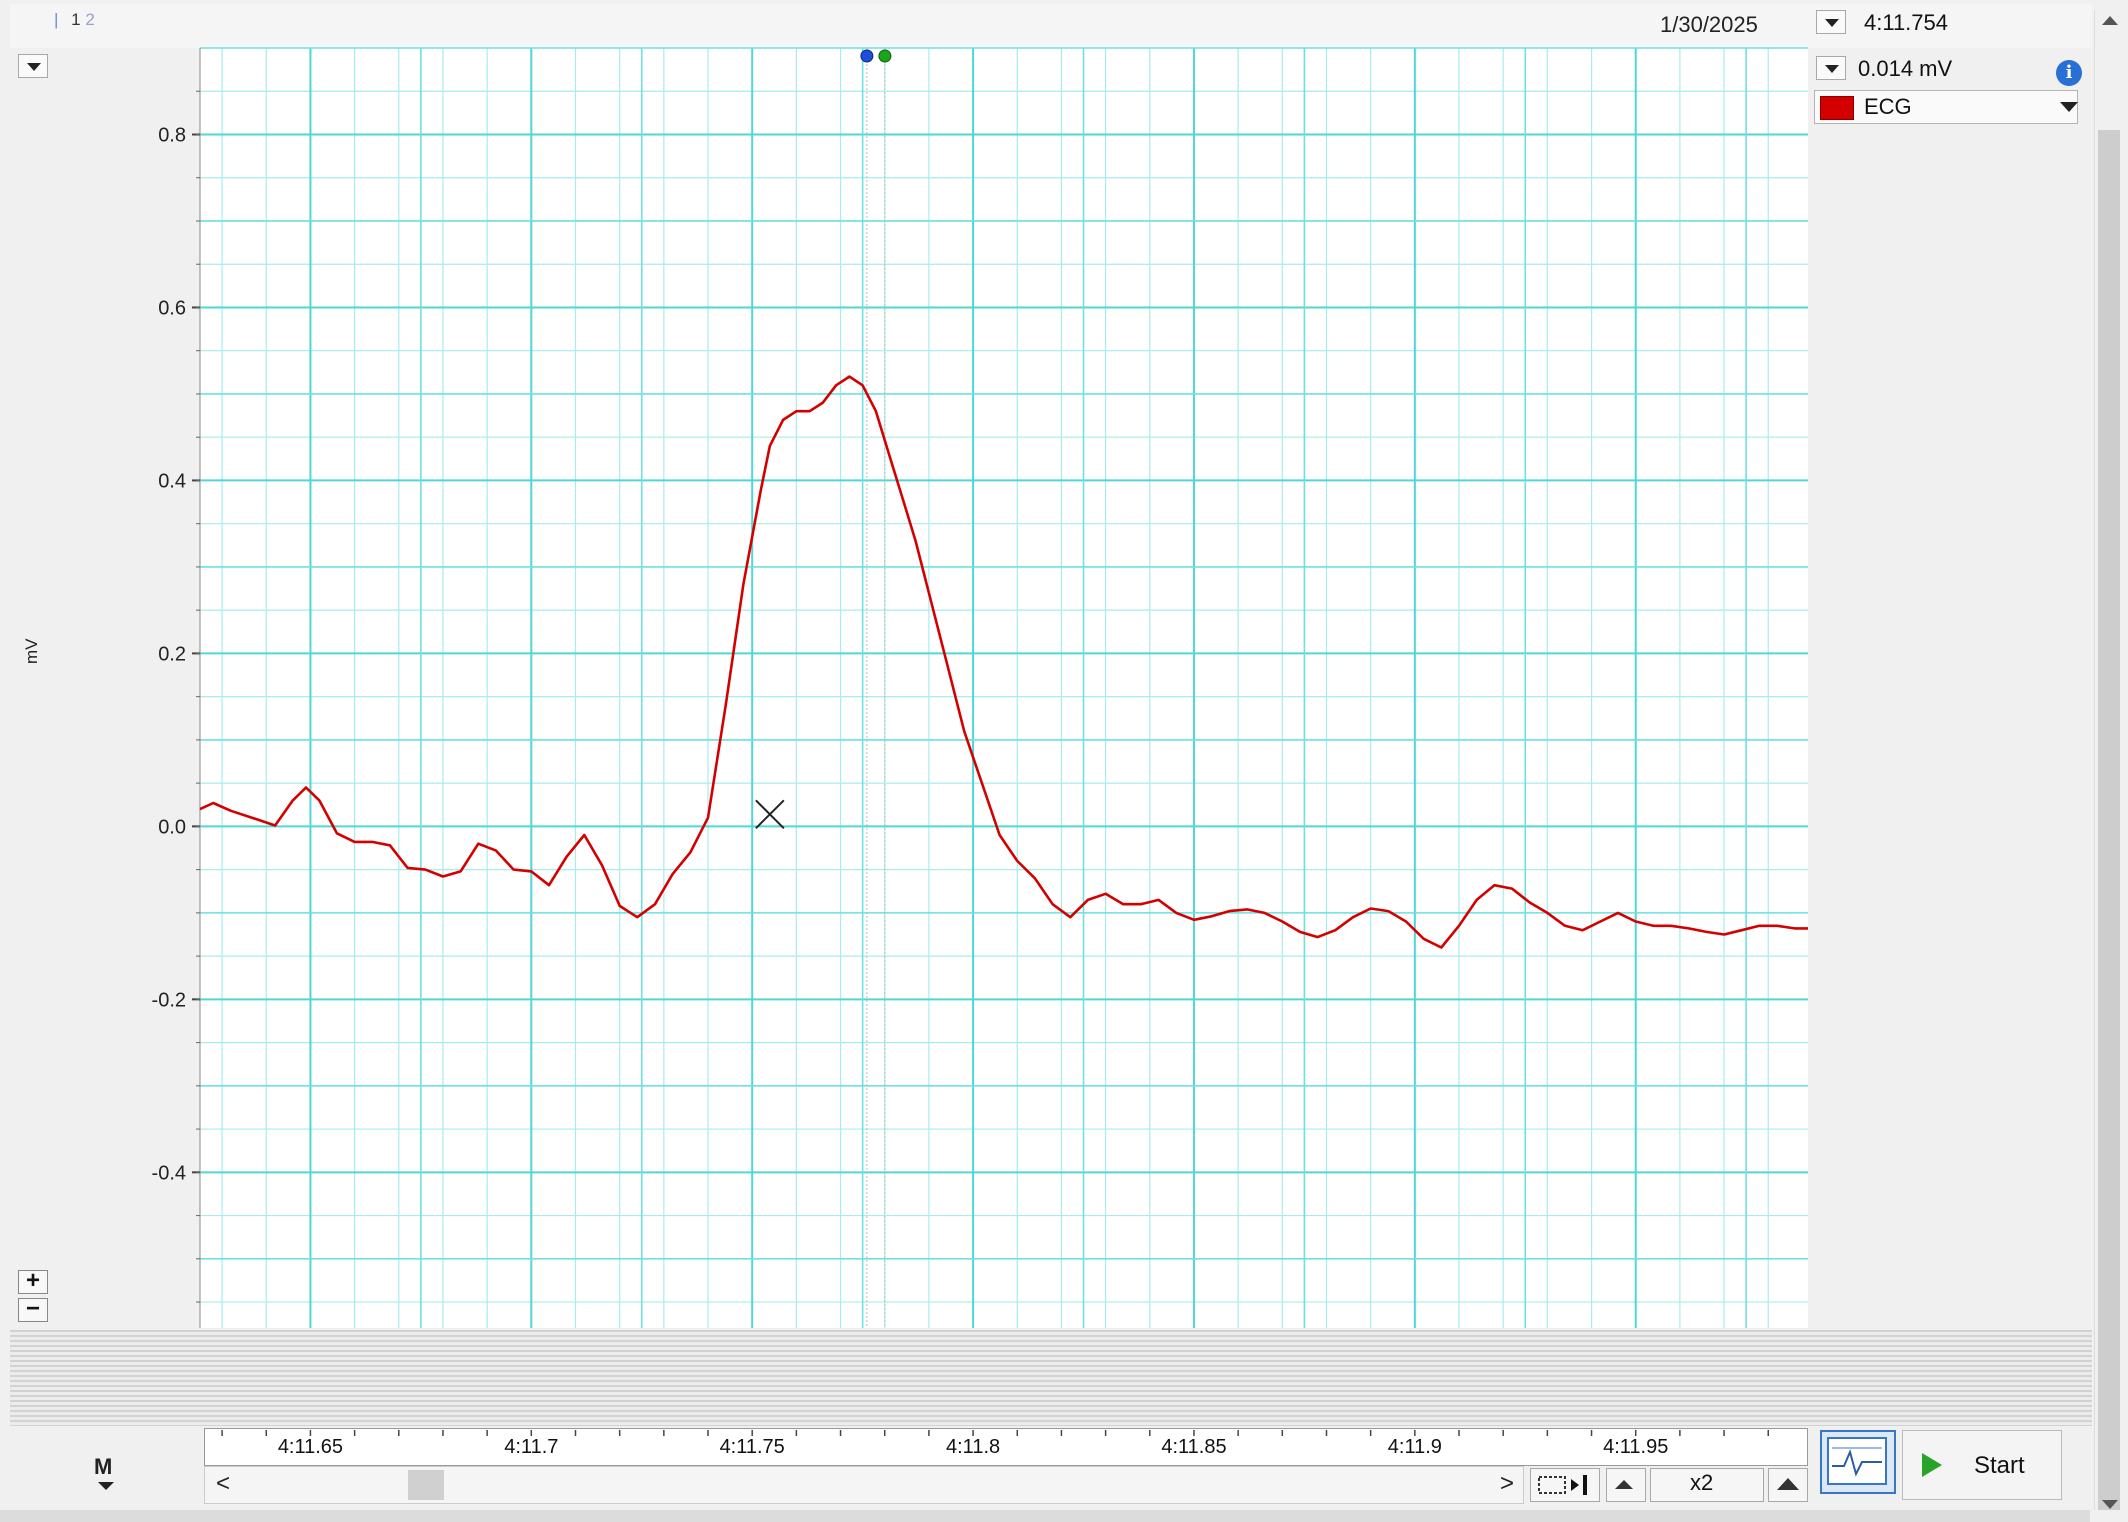 The height and width of the screenshot is (1522, 2128). Describe the element at coordinates (885, 56) in the screenshot. I see `cursor-handle-green` at that location.